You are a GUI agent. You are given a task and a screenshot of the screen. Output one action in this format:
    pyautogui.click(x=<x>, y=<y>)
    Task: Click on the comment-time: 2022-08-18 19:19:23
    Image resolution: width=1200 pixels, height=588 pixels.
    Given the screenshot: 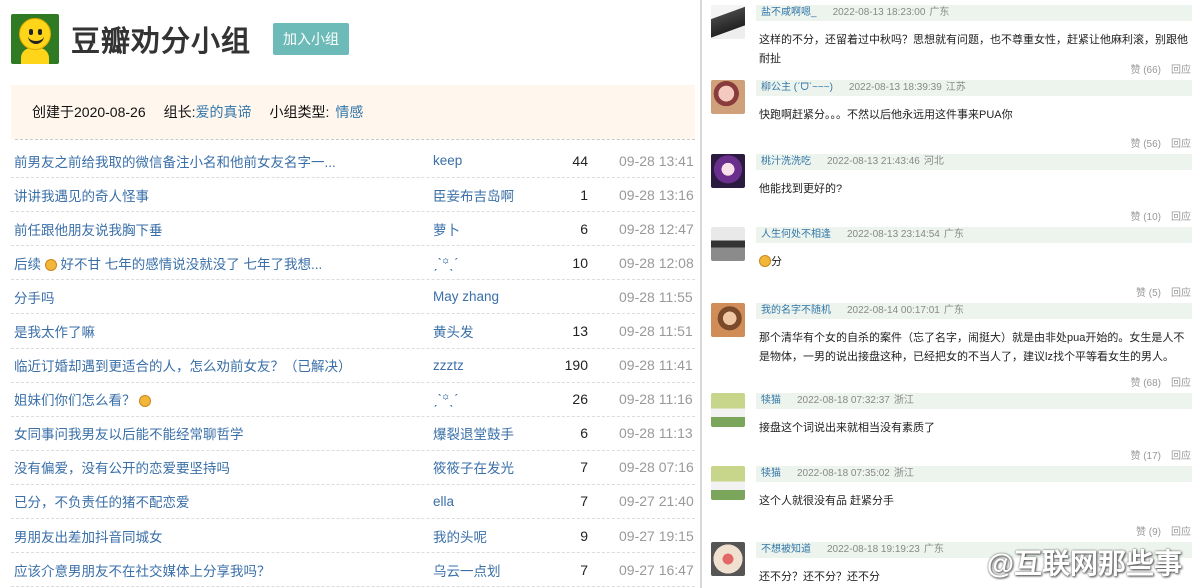 What is the action you would take?
    pyautogui.click(x=873, y=549)
    